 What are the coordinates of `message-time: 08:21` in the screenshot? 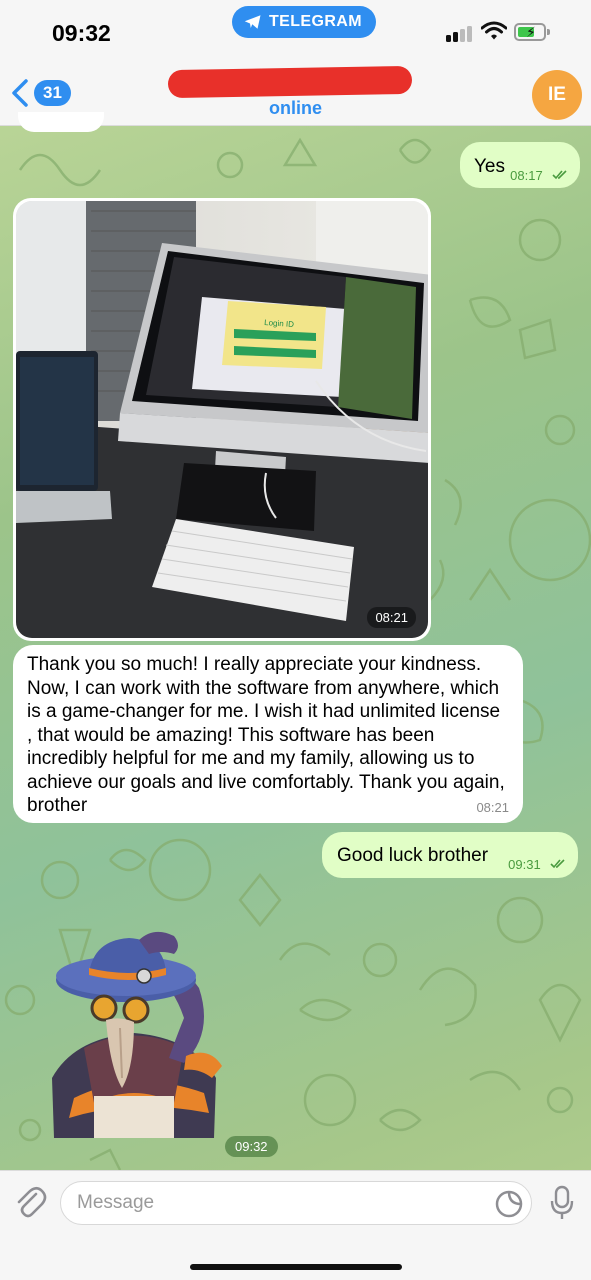 It's located at (492, 807).